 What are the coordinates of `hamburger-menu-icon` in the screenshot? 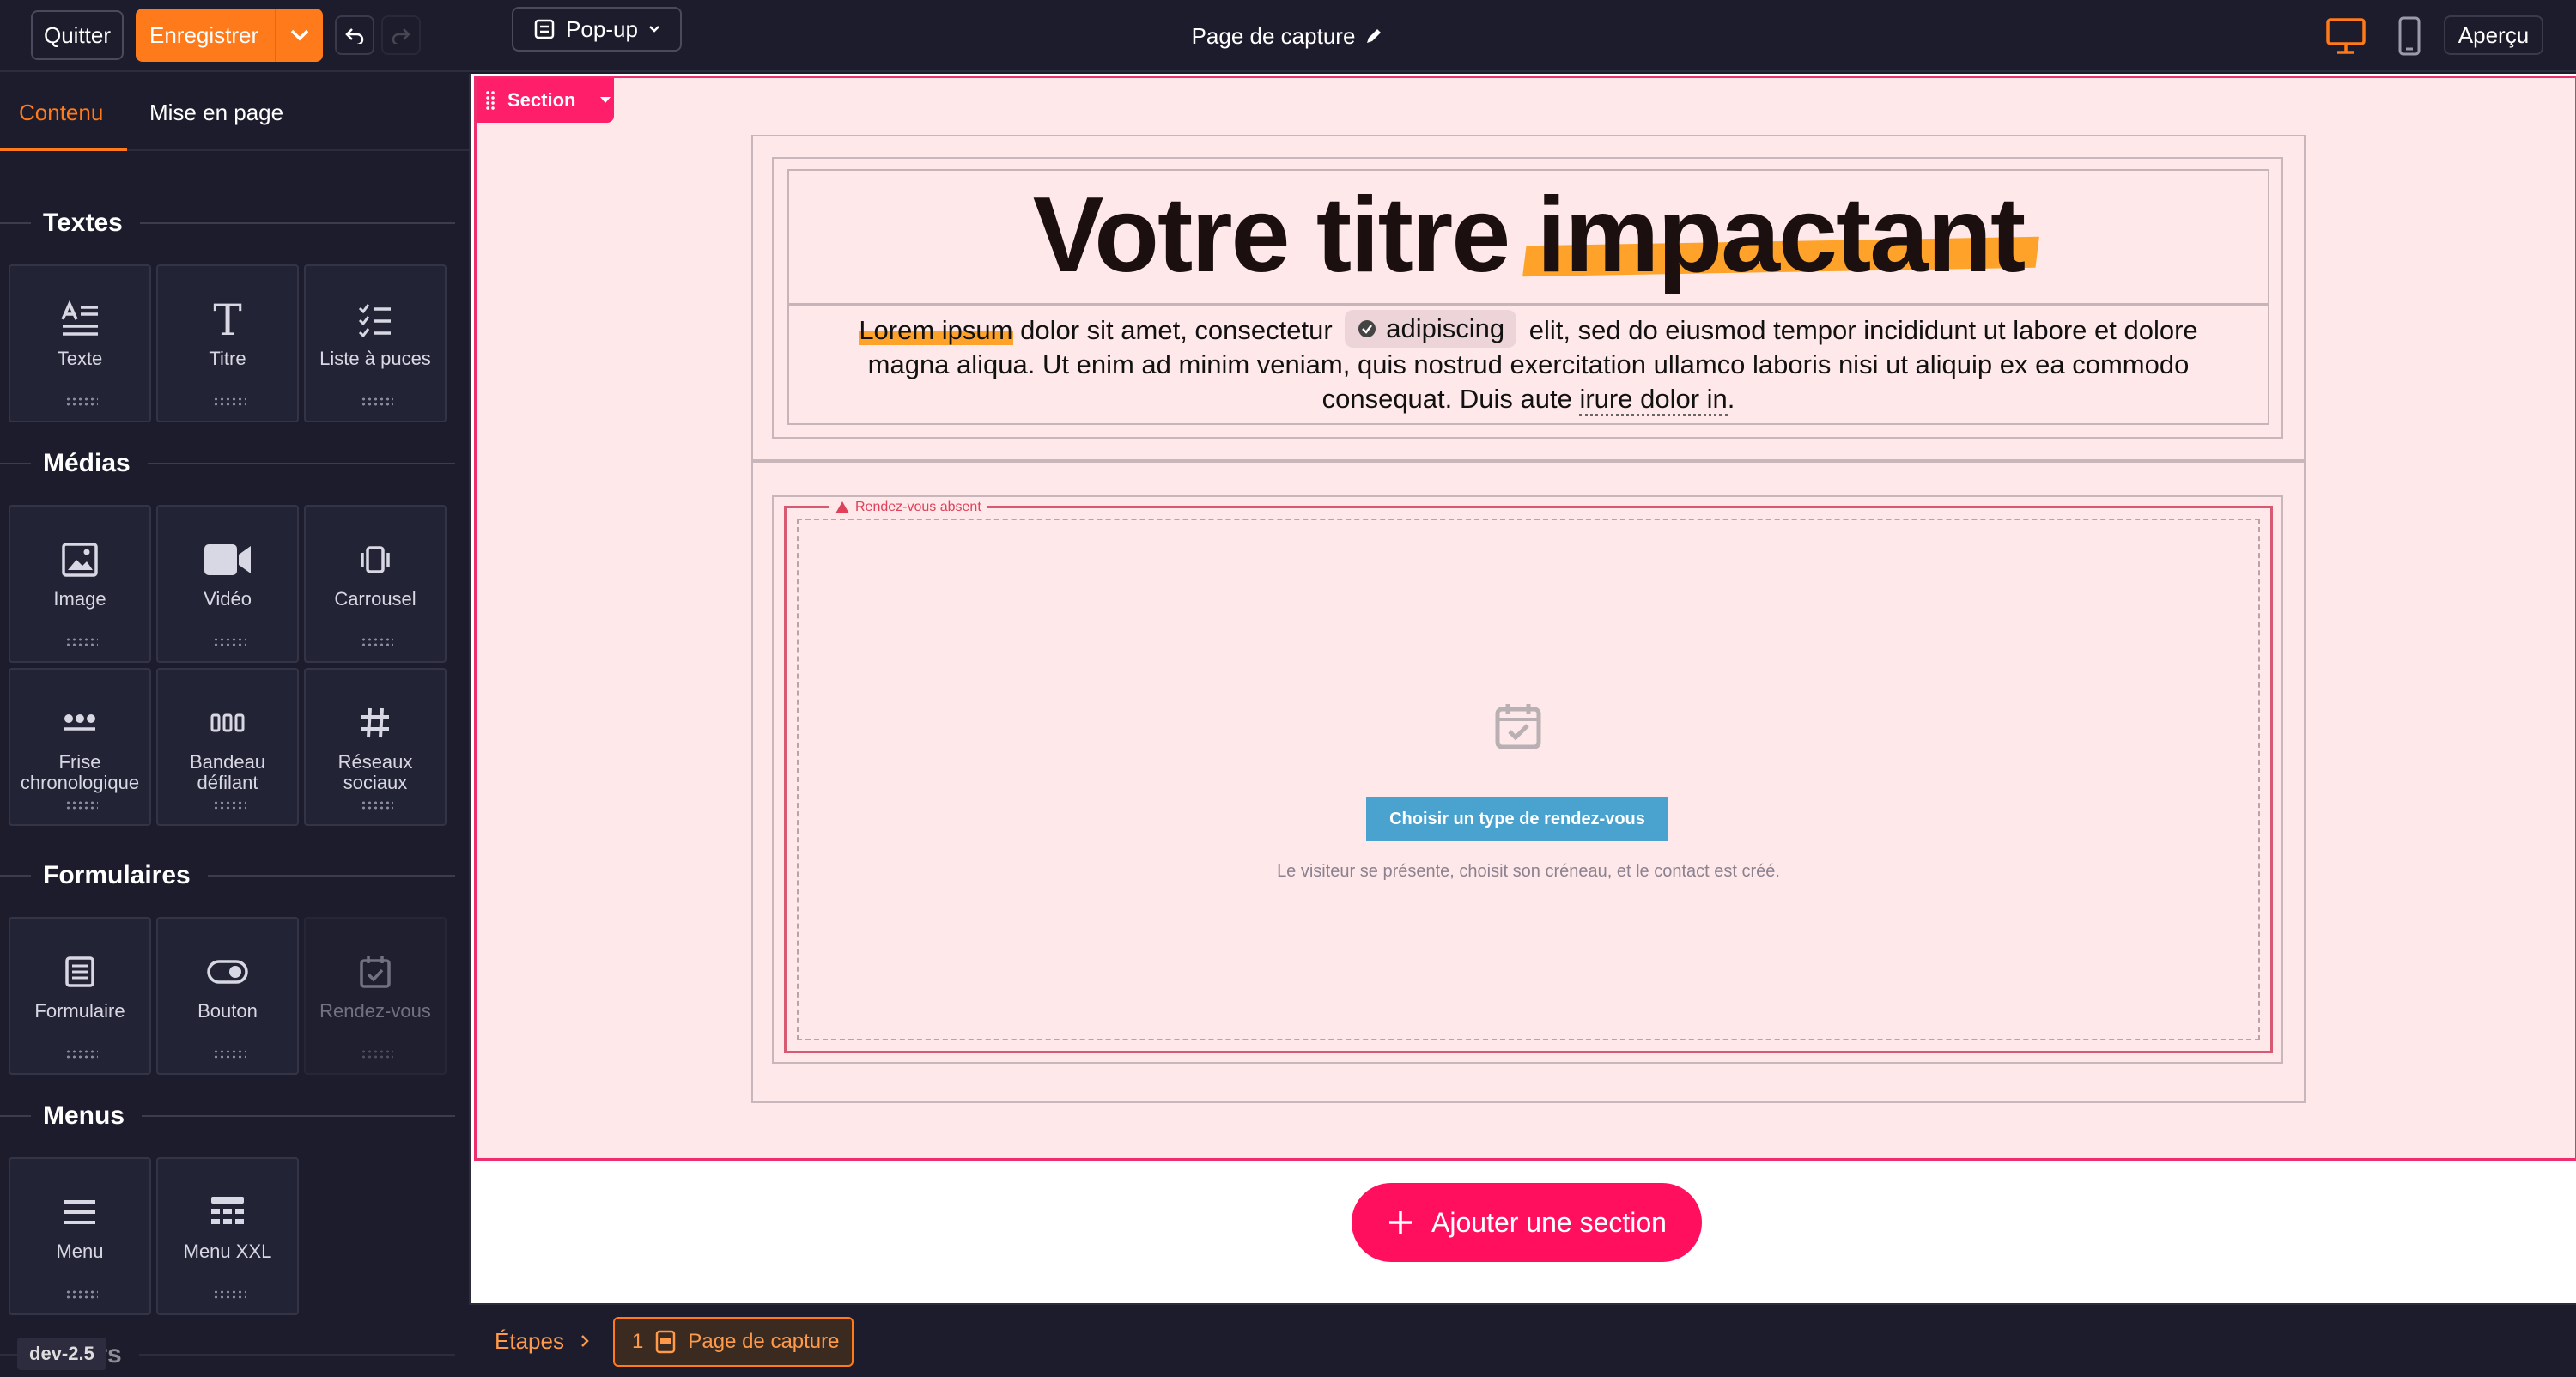 It's located at (80, 1212).